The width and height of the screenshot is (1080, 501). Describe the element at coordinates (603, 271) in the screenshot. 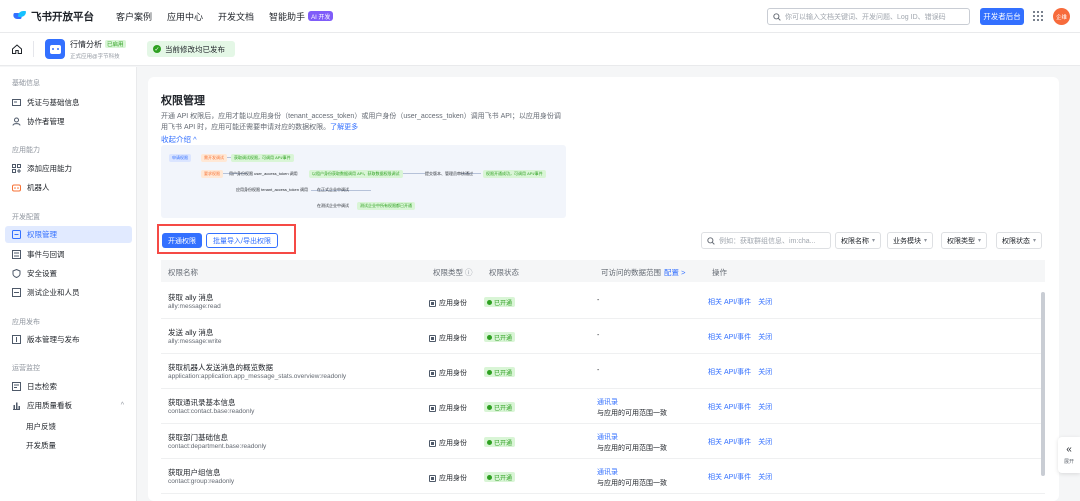

I see `table-header: 权限名称 权限类型 ⓘ 权限状态 可访问的数据范围 配置 > 操作` at that location.